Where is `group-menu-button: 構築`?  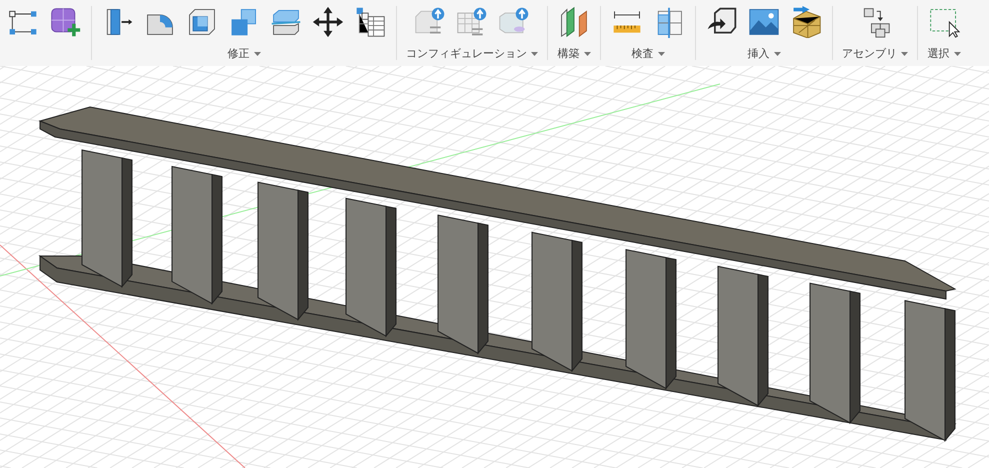
group-menu-button: 構築 is located at coordinates (574, 53).